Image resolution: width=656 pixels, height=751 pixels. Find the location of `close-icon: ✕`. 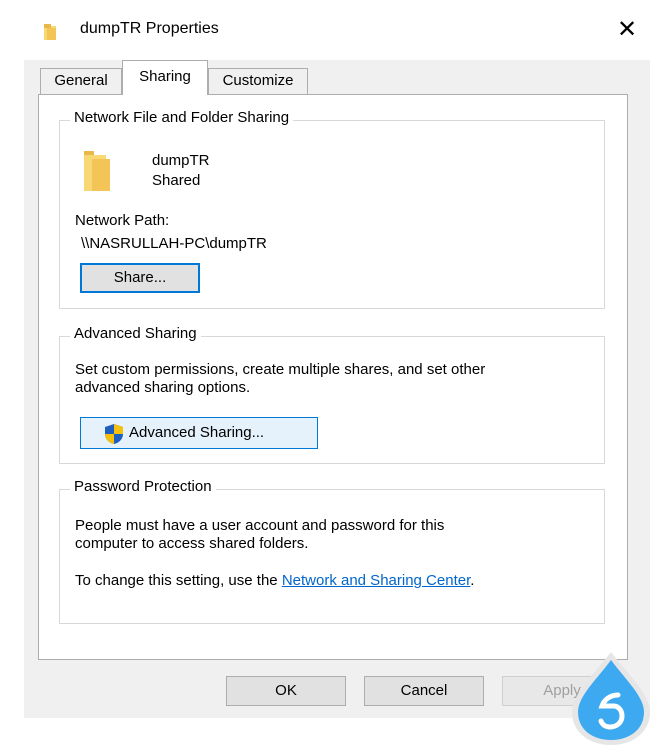

close-icon: ✕ is located at coordinates (627, 29).